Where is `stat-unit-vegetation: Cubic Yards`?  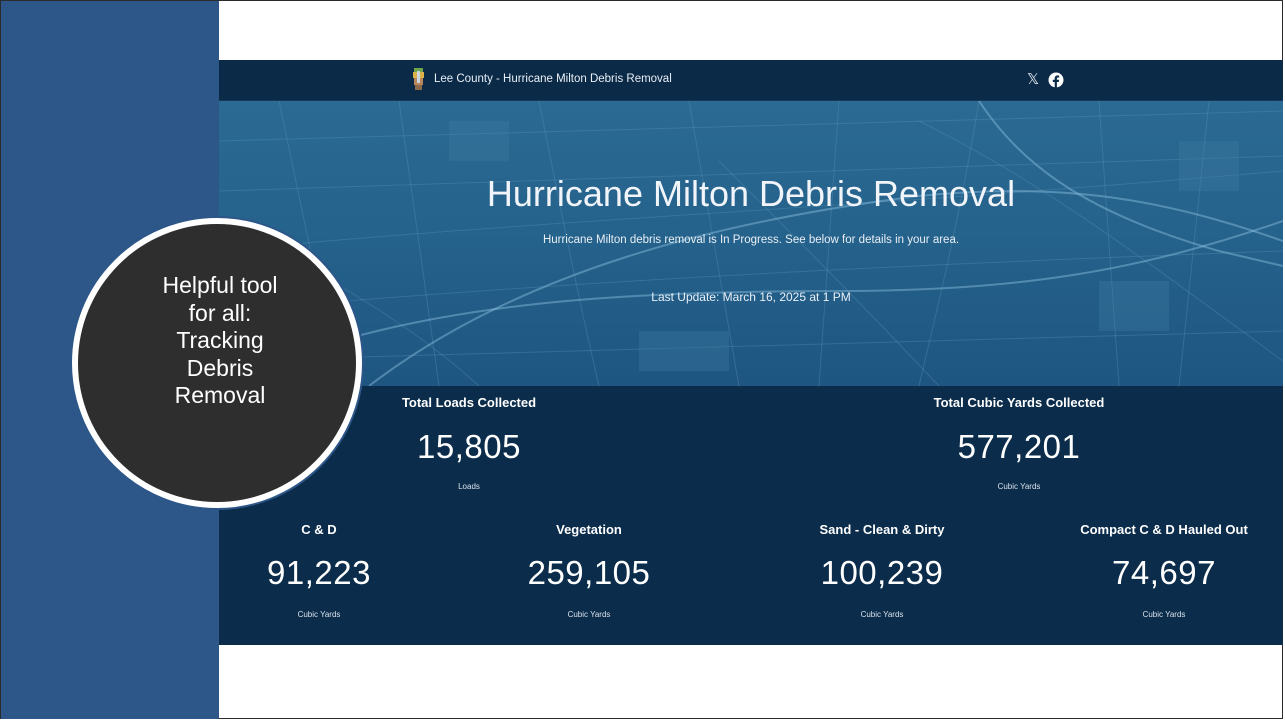 stat-unit-vegetation: Cubic Yards is located at coordinates (589, 614).